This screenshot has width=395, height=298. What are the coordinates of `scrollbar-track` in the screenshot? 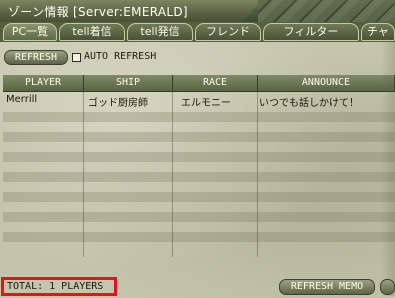 It's located at (388, 169).